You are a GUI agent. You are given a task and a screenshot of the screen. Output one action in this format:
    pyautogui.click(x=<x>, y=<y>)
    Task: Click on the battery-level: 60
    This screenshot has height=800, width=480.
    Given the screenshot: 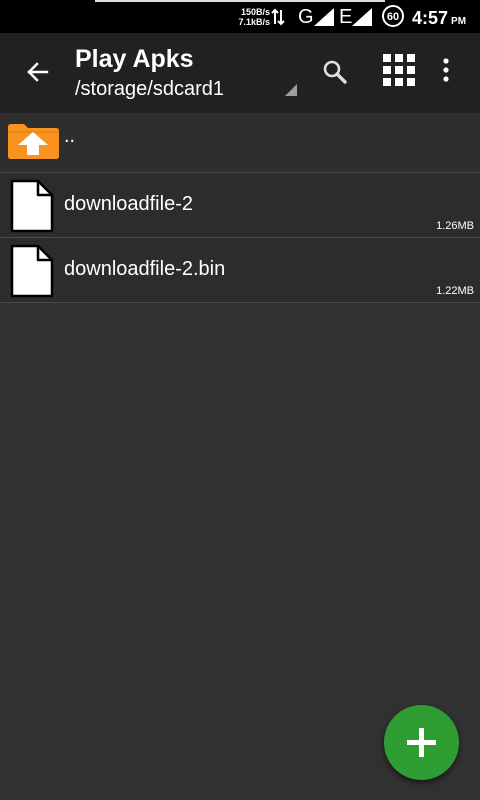 What is the action you would take?
    pyautogui.click(x=393, y=17)
    